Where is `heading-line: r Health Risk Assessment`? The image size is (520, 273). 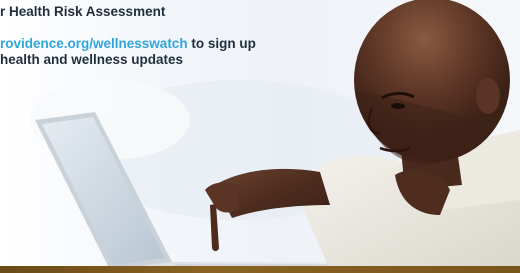
heading-line: r Health Risk Assessment is located at coordinates (83, 11).